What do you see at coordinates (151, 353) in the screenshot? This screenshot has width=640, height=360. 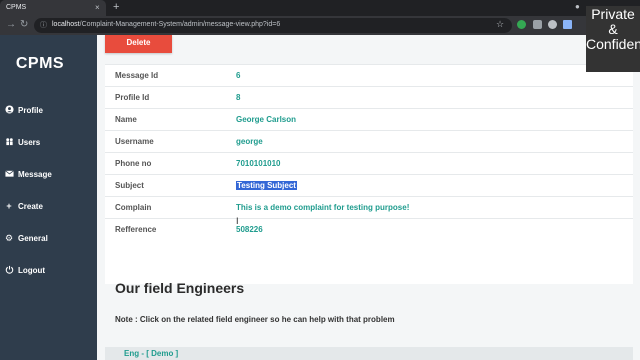 I see `engineer-link: Eng - [ Demo ]` at bounding box center [151, 353].